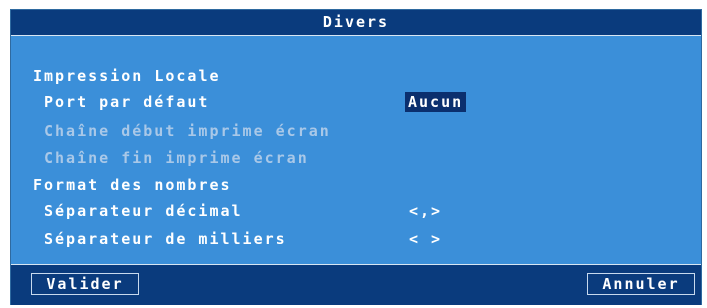 This screenshot has height=308, width=707. I want to click on section-number-format: Format des nombres, so click(132, 185).